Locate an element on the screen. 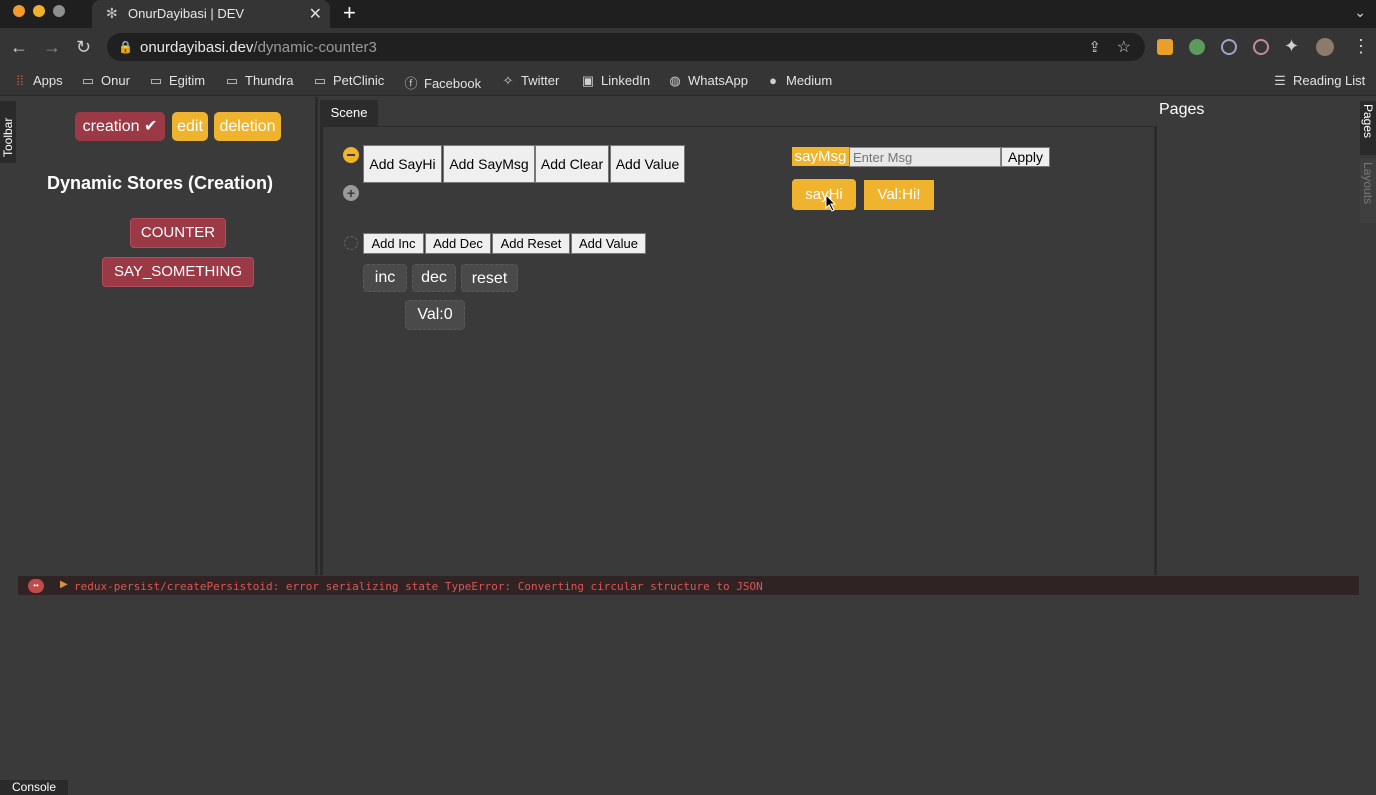 This screenshot has height=795, width=1376. add-sayhi-button: Add SayHi is located at coordinates (402, 164).